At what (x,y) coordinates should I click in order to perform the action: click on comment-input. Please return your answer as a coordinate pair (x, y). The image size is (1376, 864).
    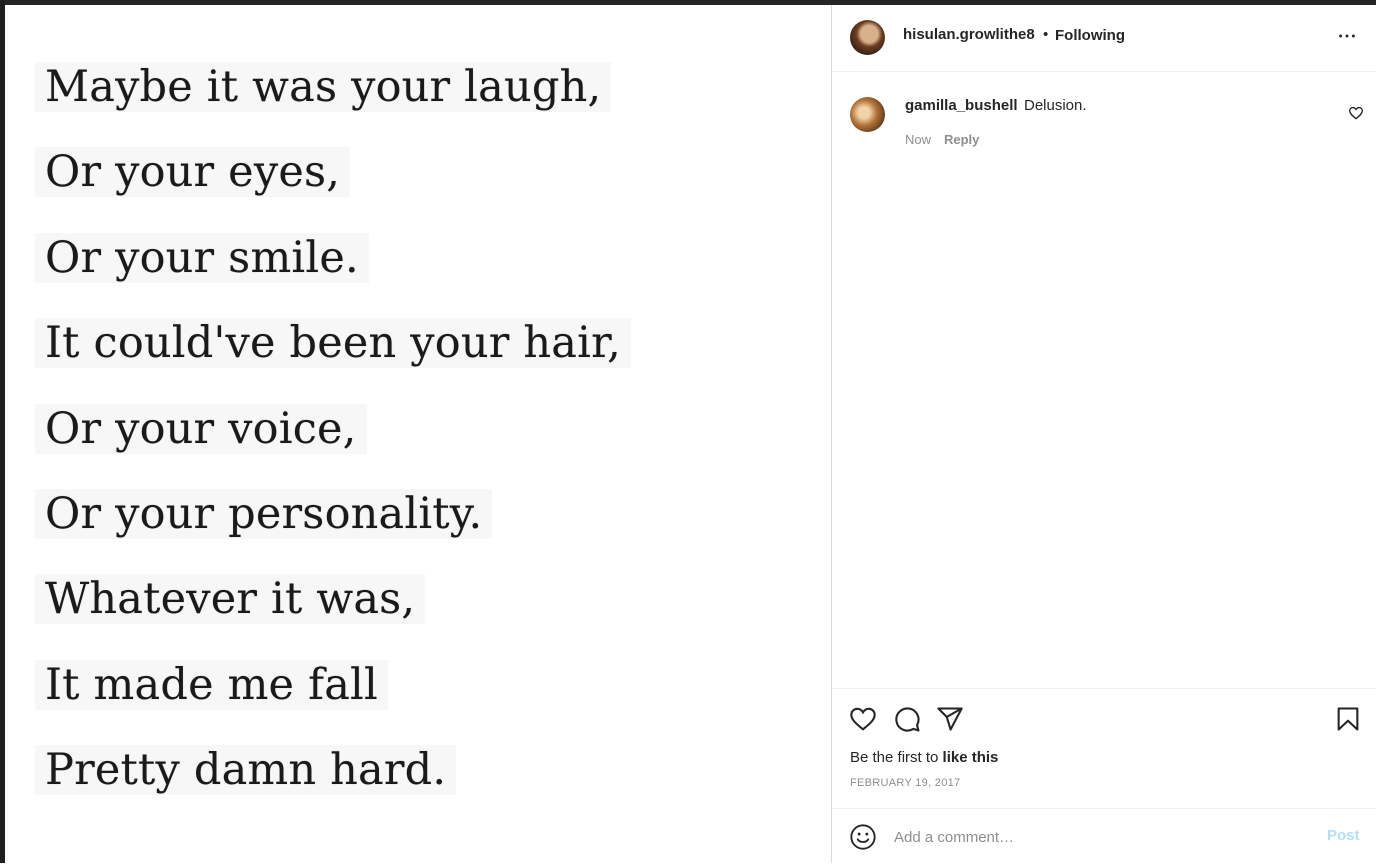
    Looking at the image, I should click on (1094, 837).